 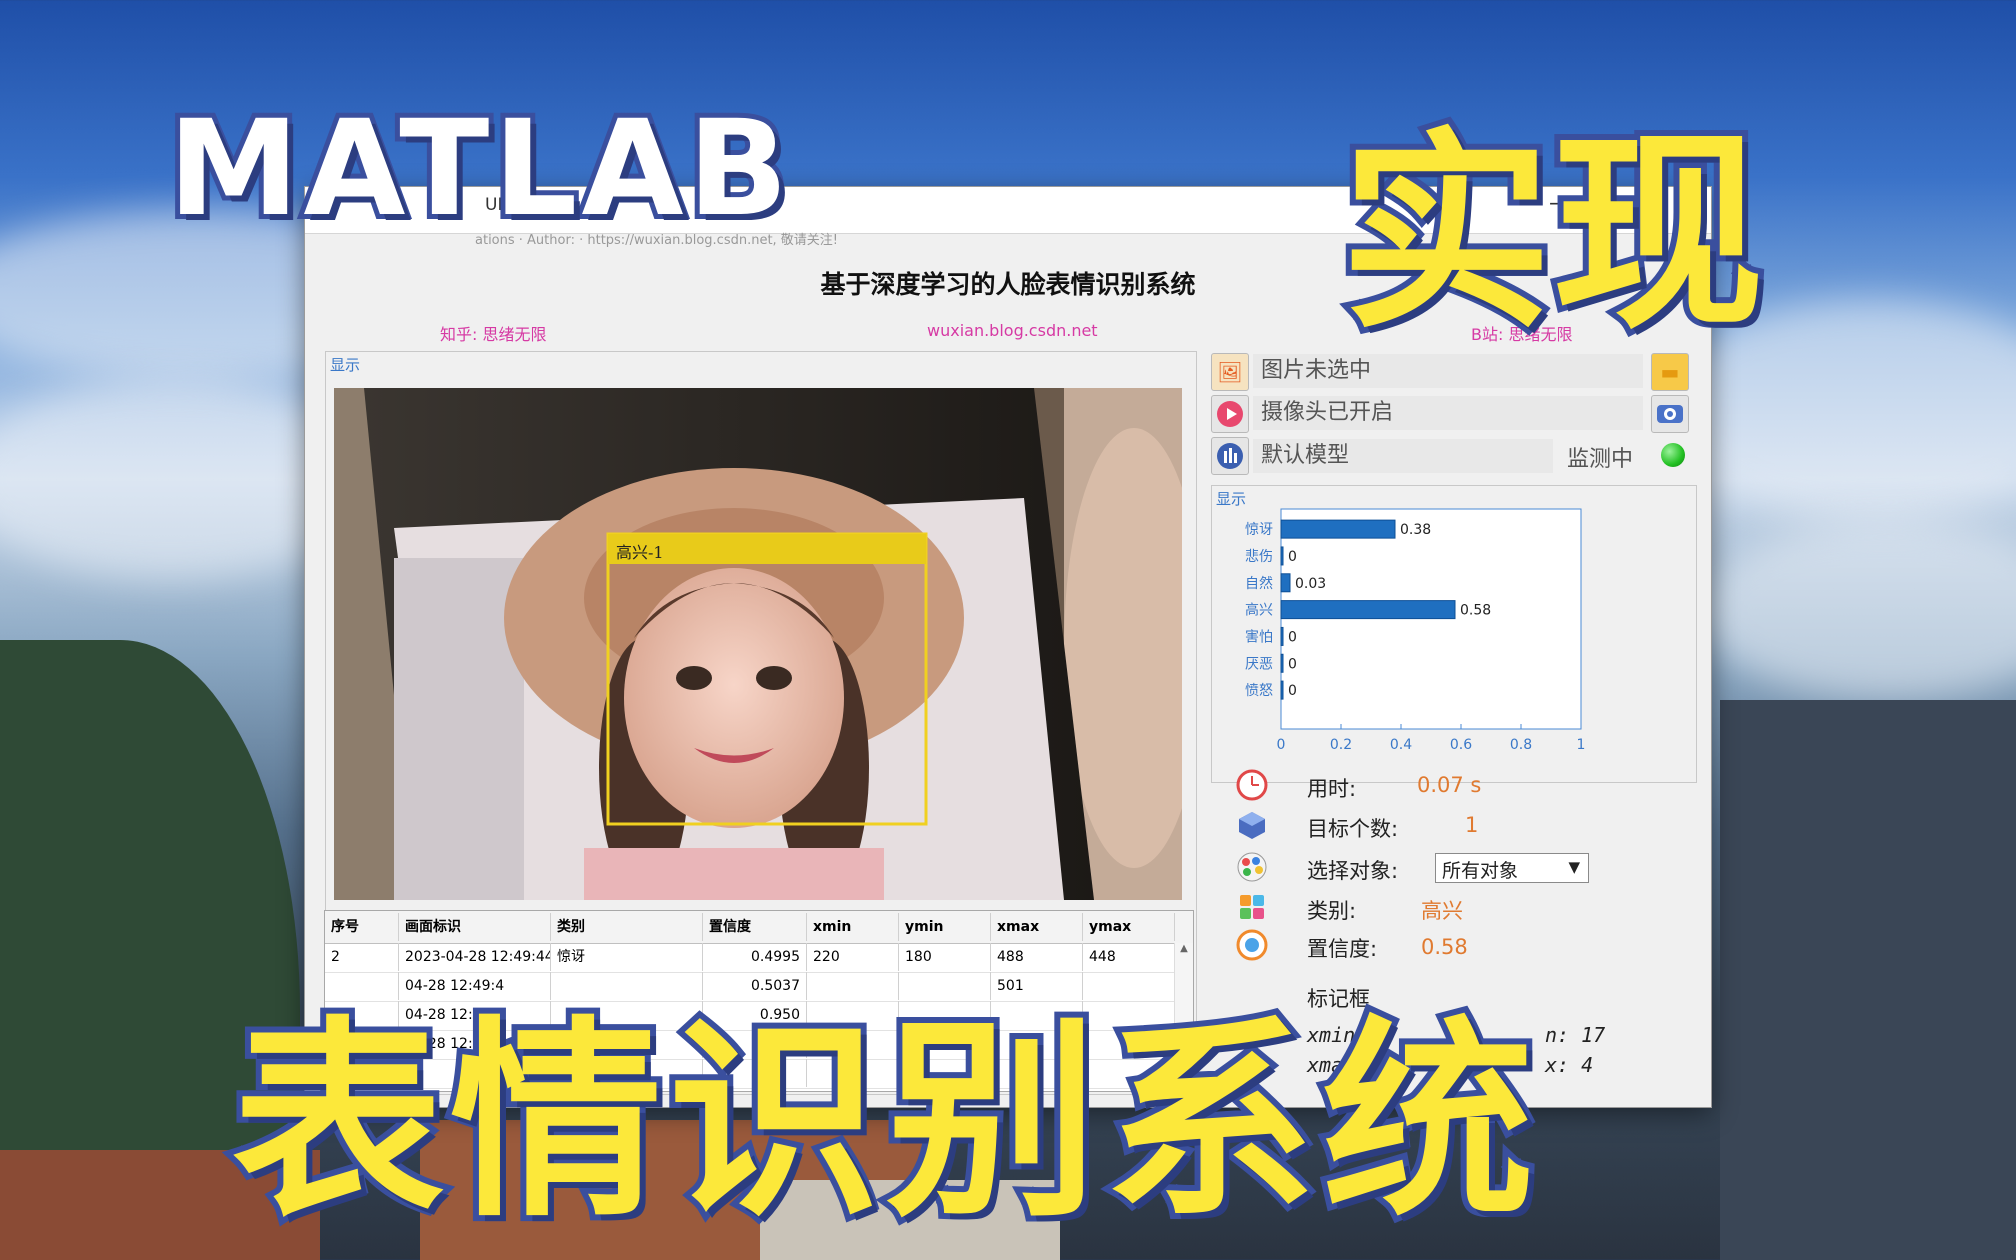 I want to click on count-value: 1, so click(x=1472, y=825).